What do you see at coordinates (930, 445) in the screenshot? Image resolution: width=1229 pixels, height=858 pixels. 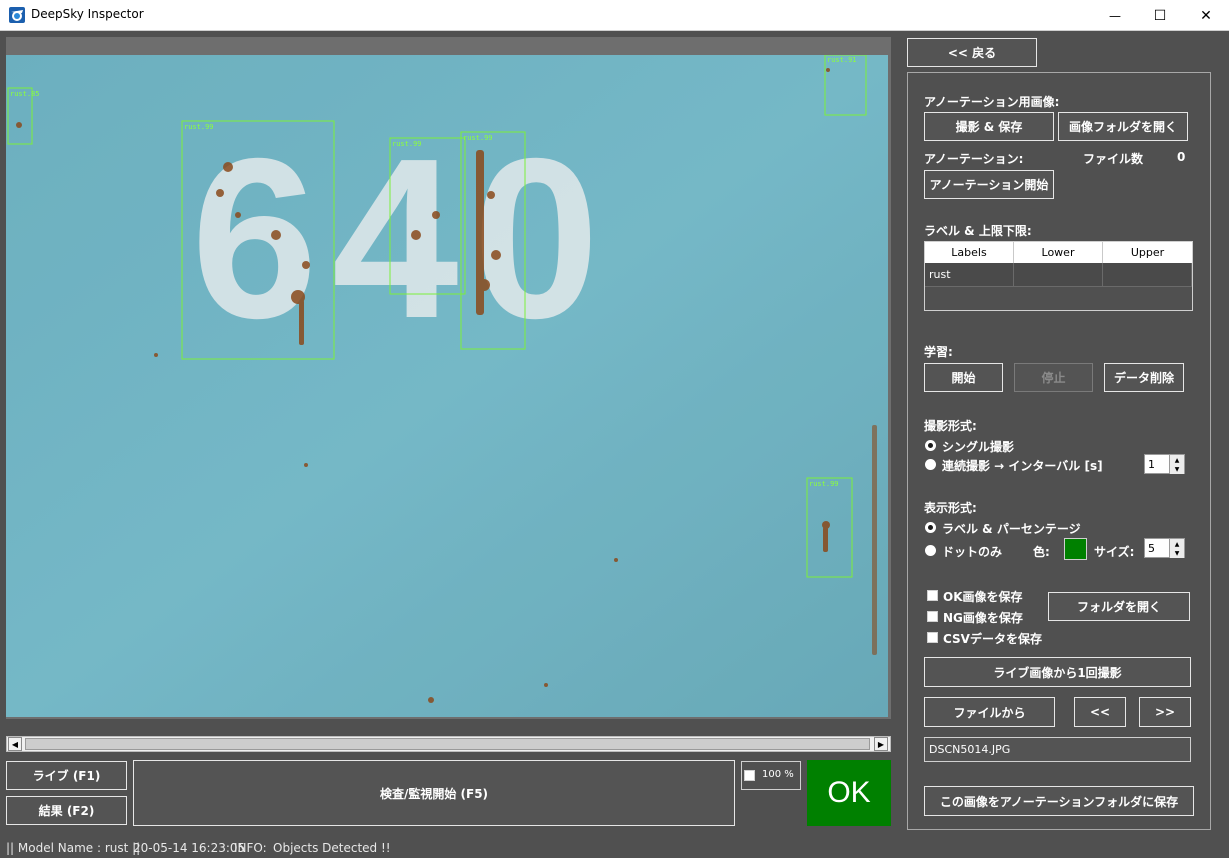 I see `single-capture-radio` at bounding box center [930, 445].